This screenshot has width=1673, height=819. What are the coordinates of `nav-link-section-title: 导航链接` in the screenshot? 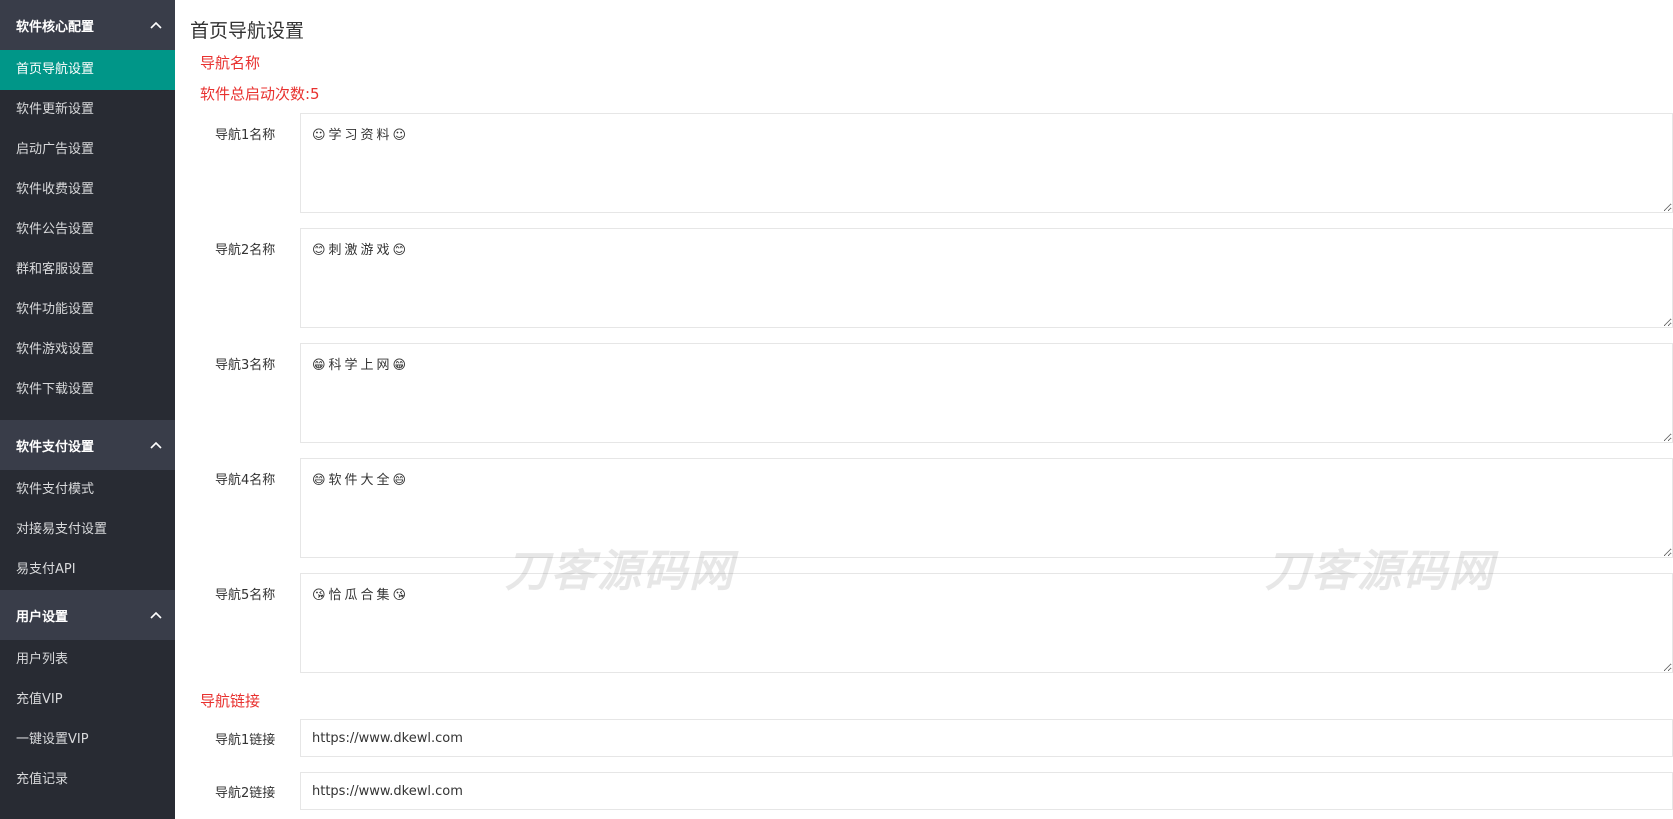 It's located at (230, 701).